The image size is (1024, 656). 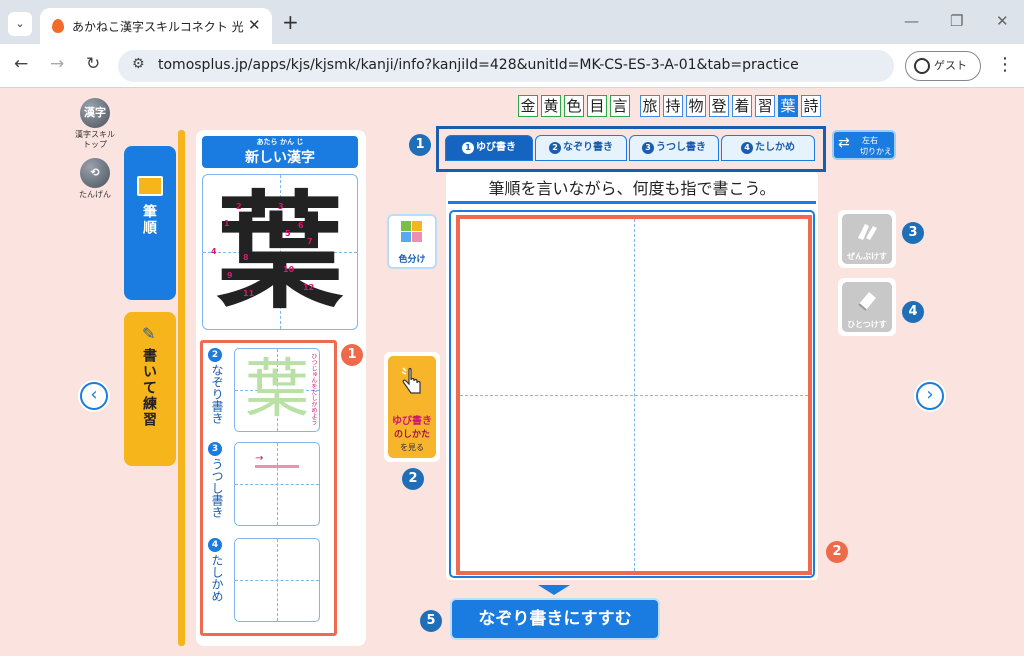 I want to click on kanji-chip: 持, so click(x=673, y=106).